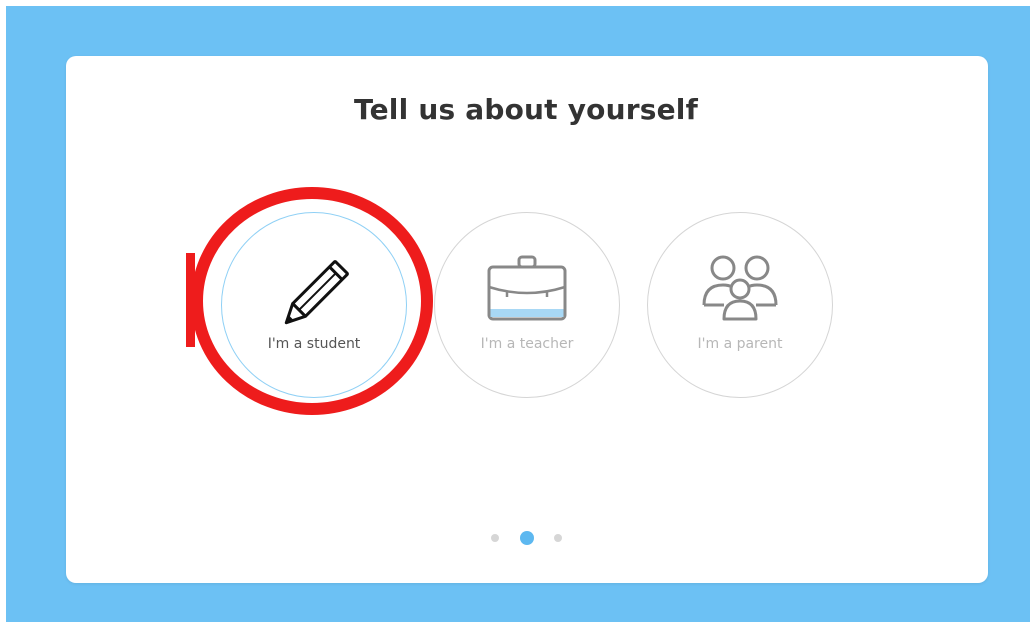 Image resolution: width=1030 pixels, height=625 pixels. What do you see at coordinates (316, 292) in the screenshot?
I see `pencil-icon` at bounding box center [316, 292].